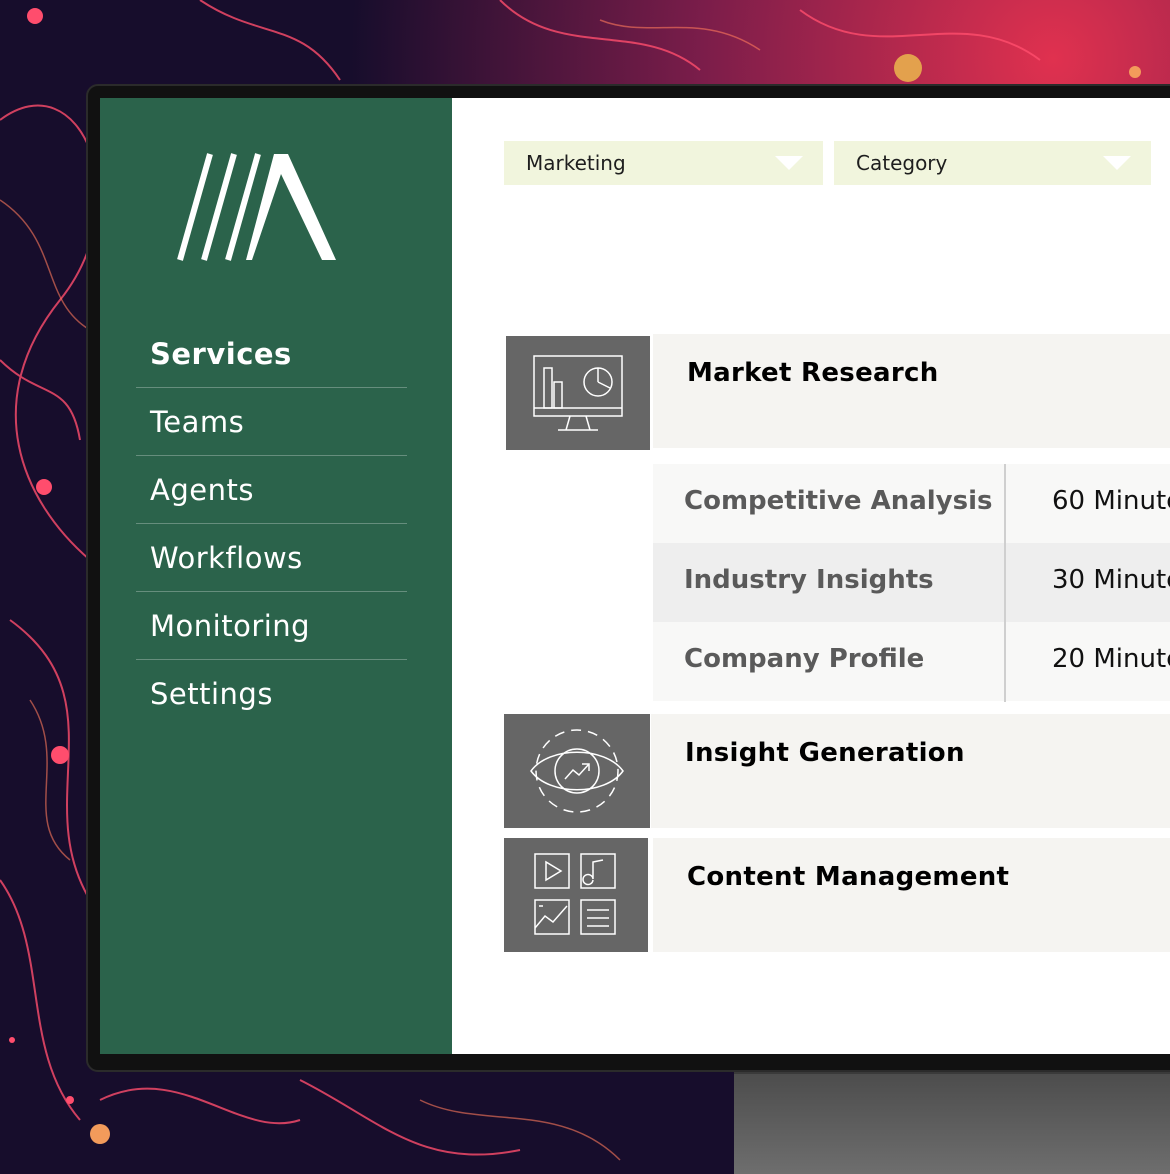 The image size is (1170, 1174). What do you see at coordinates (992, 163) in the screenshot?
I see `category-dropdown: Category` at bounding box center [992, 163].